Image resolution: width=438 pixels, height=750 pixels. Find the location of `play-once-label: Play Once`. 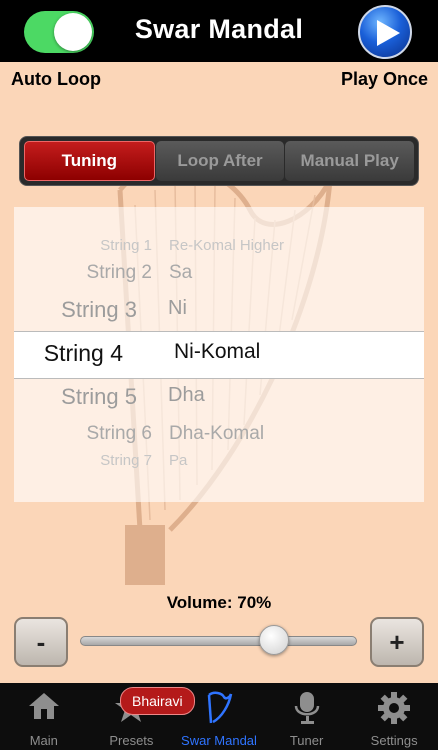

play-once-label: Play Once is located at coordinates (384, 79).